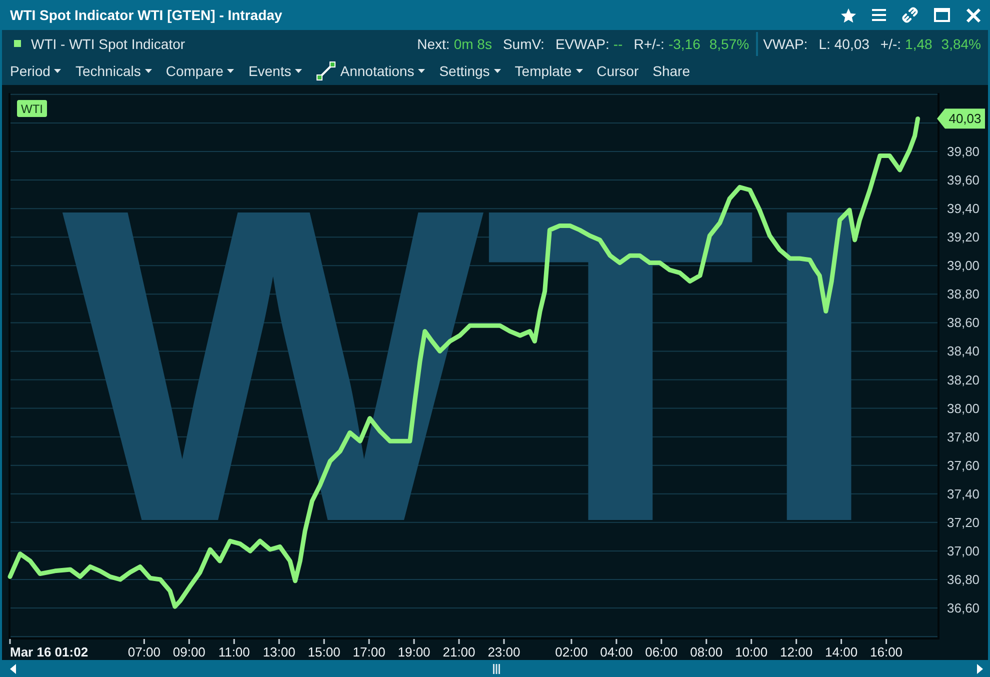 Image resolution: width=990 pixels, height=677 pixels. Describe the element at coordinates (963, 322) in the screenshot. I see `y-axis-label: 38,60` at that location.